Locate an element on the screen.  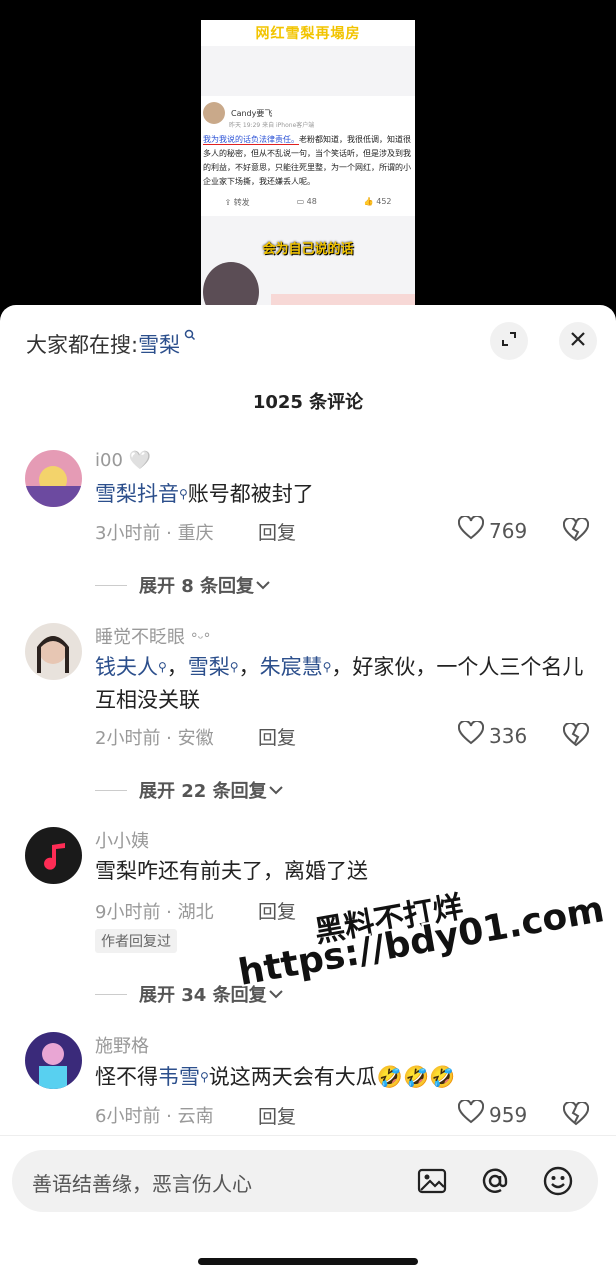
search-term: 雪梨 is located at coordinates (159, 345).